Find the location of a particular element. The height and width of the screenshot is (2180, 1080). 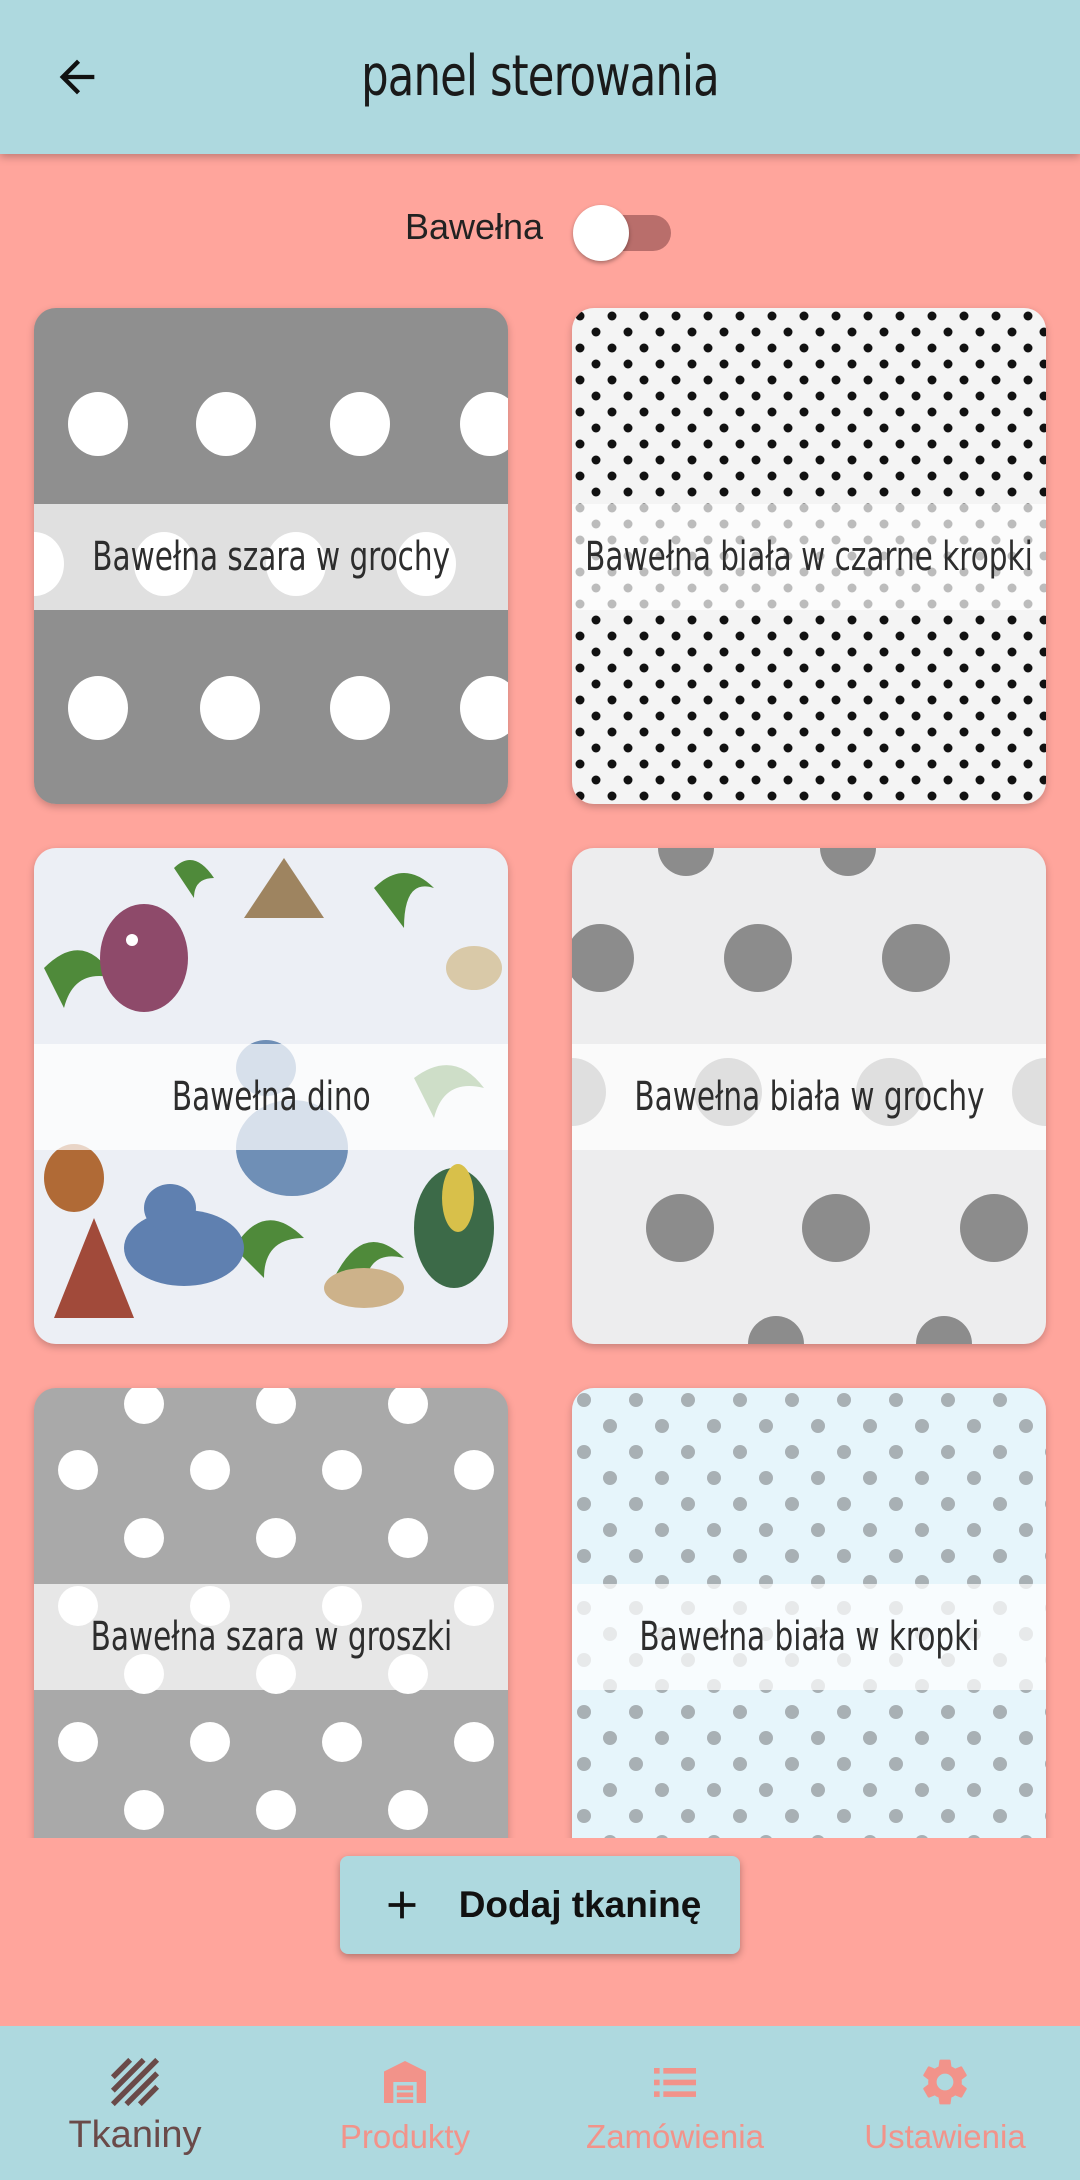

app-bar: panel sterowania is located at coordinates (540, 77).